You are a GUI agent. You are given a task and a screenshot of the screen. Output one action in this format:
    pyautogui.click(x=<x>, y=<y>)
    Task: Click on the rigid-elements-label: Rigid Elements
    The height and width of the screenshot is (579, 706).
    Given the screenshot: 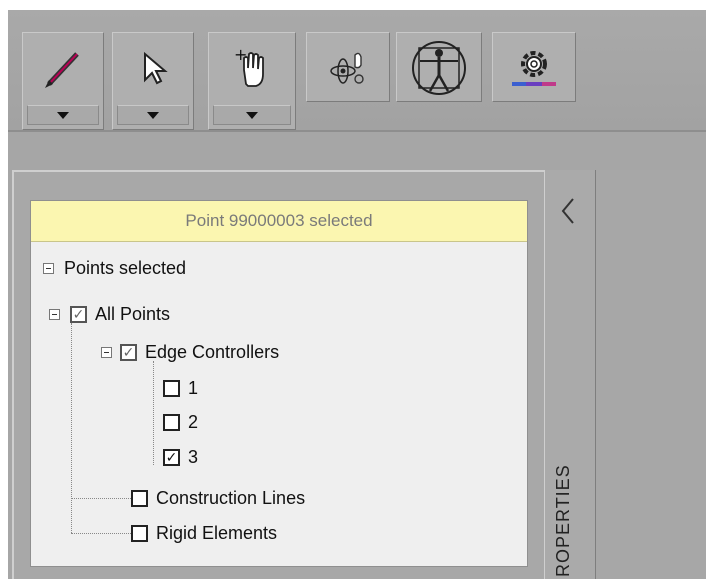 What is the action you would take?
    pyautogui.click(x=217, y=532)
    